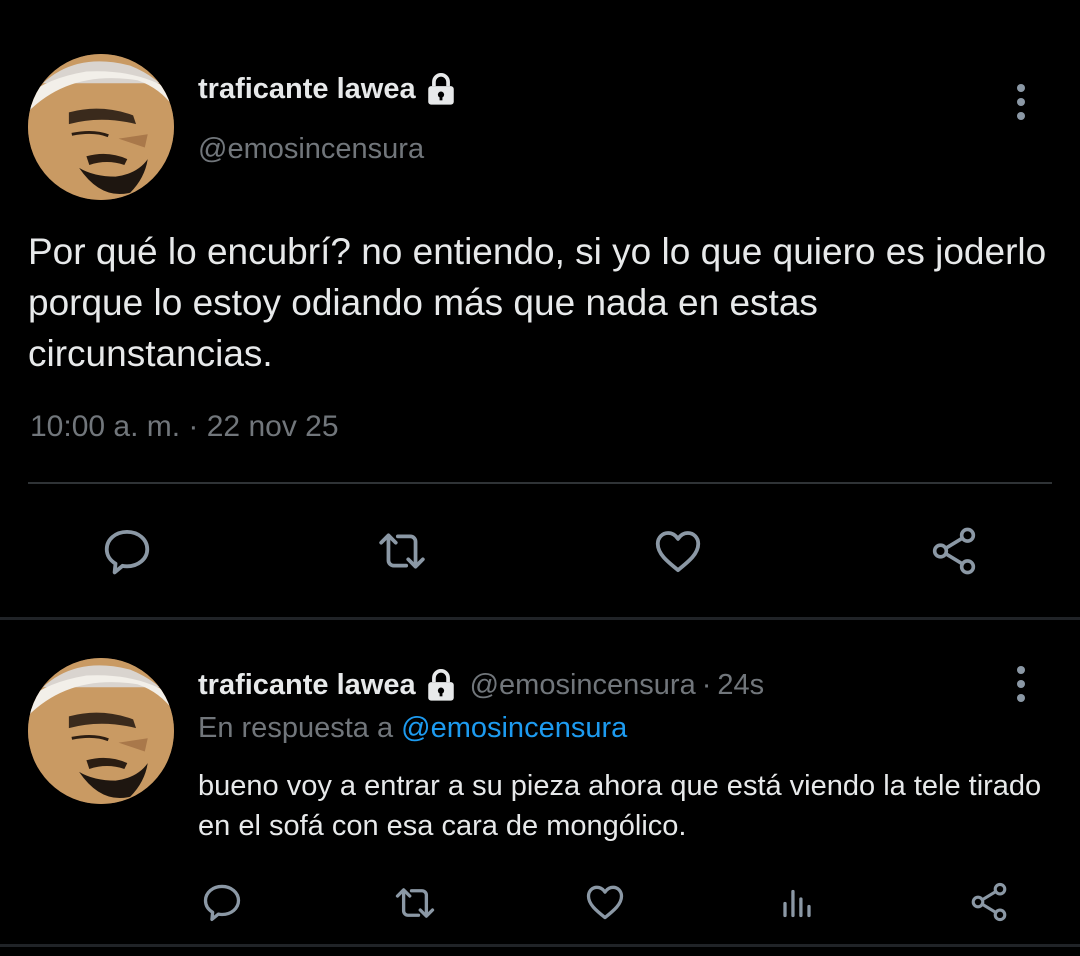 Image resolution: width=1080 pixels, height=956 pixels. Describe the element at coordinates (184, 427) in the screenshot. I see `tweet-timestamp: 10:00 a. m. · 22 nov 25` at that location.